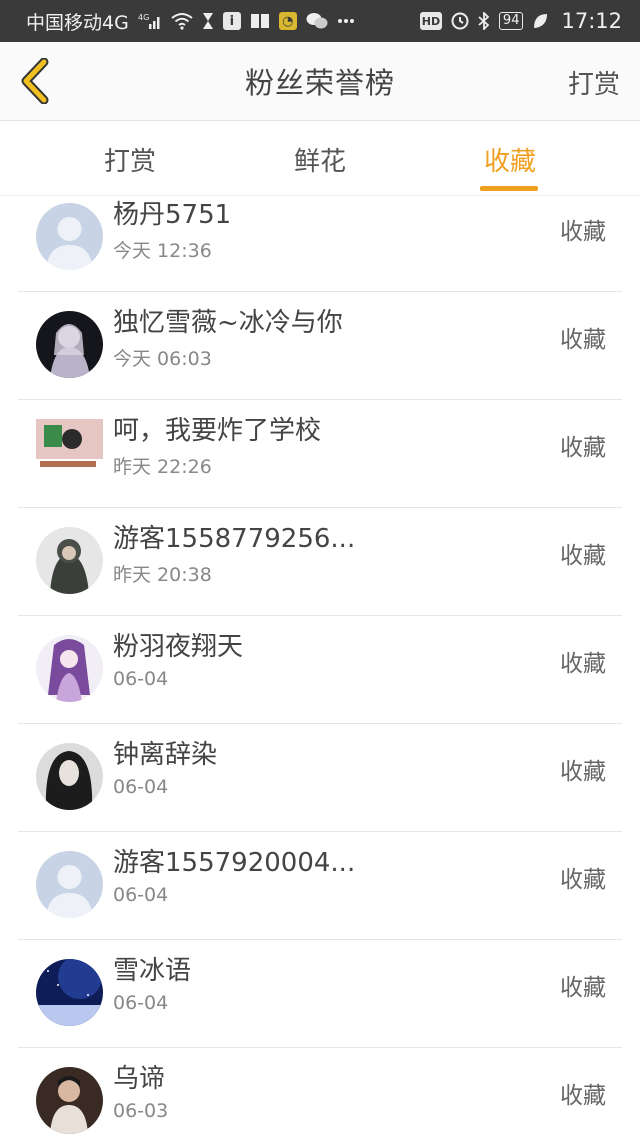  I want to click on user-time: 今天 06:03, so click(162, 359).